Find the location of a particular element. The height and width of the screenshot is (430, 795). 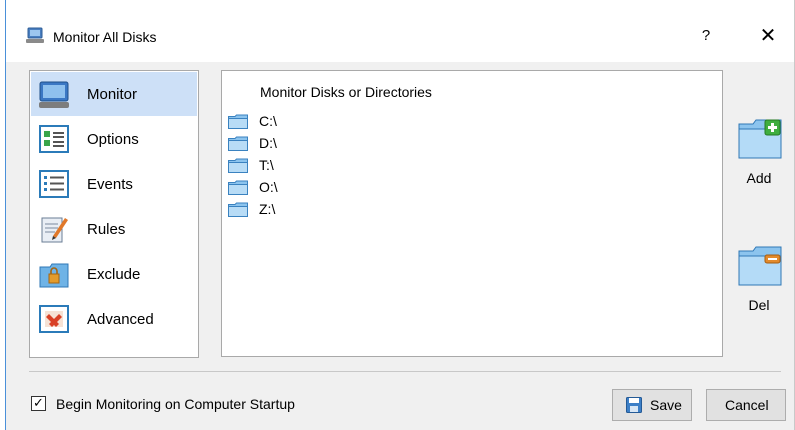

nav-item-exclude: Exclude is located at coordinates (114, 274).